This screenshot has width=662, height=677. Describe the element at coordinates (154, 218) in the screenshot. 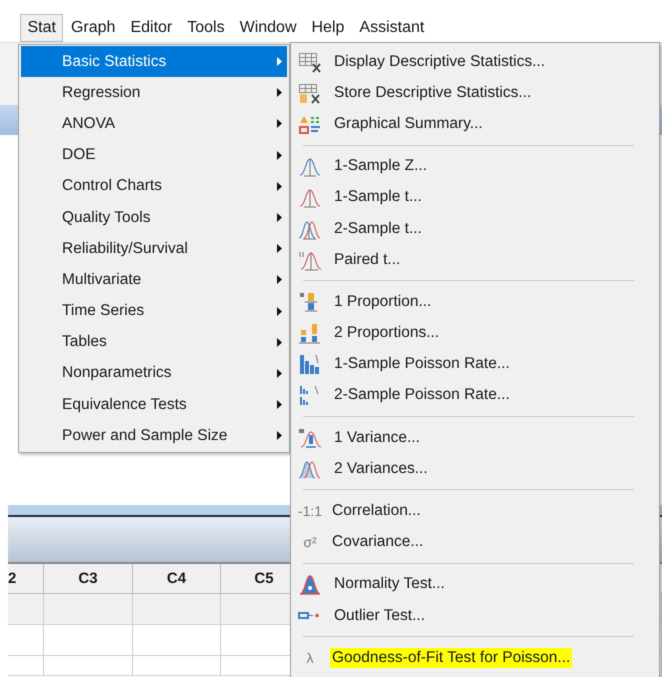

I see `menu-item: Quality Tools` at that location.